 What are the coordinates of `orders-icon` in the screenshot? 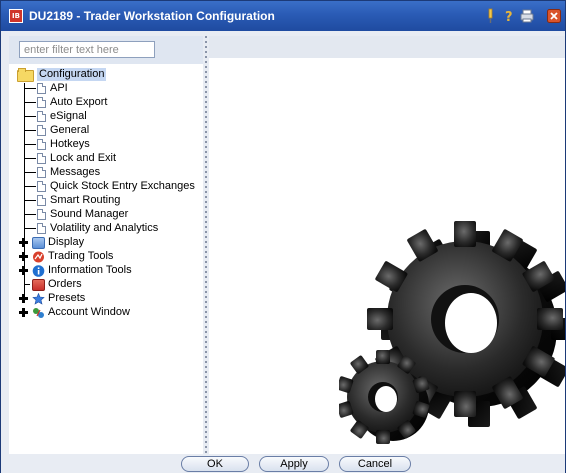 It's located at (38, 284).